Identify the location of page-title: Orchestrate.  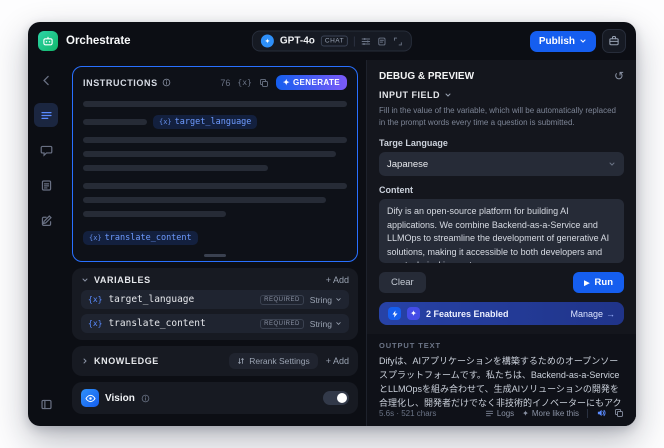
(98, 41).